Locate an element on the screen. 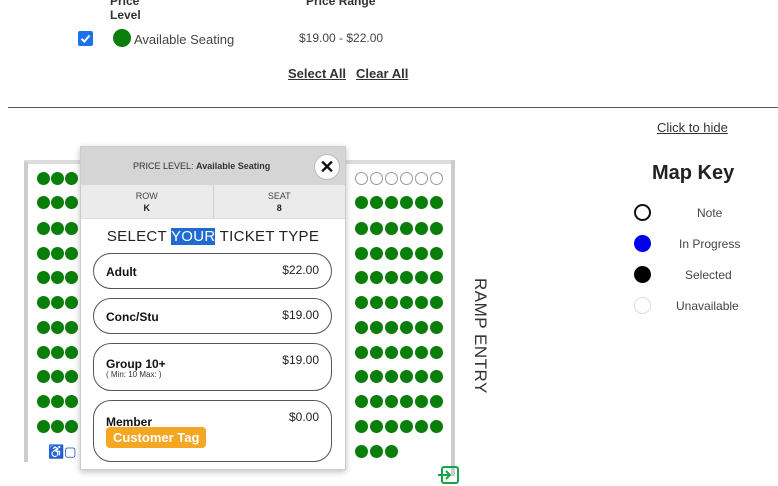 Image resolution: width=778 pixels, height=486 pixels. ticket-type-conc-stu: Conc/Stu $19.00 is located at coordinates (212, 316).